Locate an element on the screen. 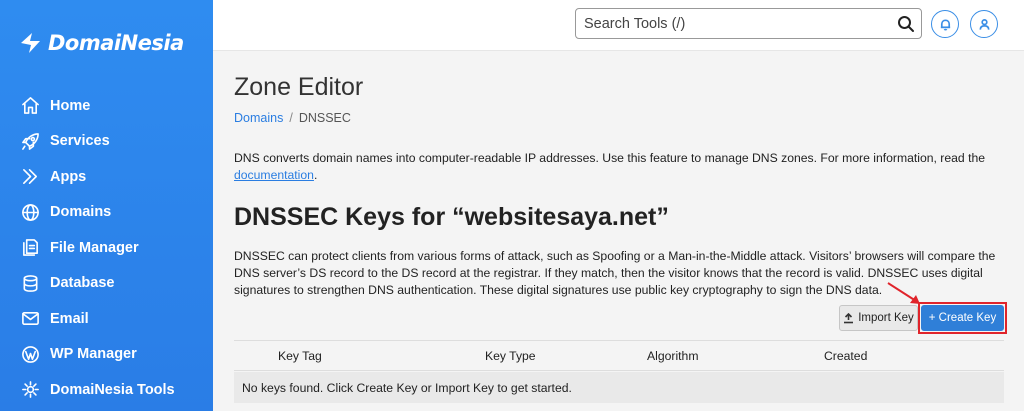 The height and width of the screenshot is (411, 1024). tools-icon is located at coordinates (30, 390).